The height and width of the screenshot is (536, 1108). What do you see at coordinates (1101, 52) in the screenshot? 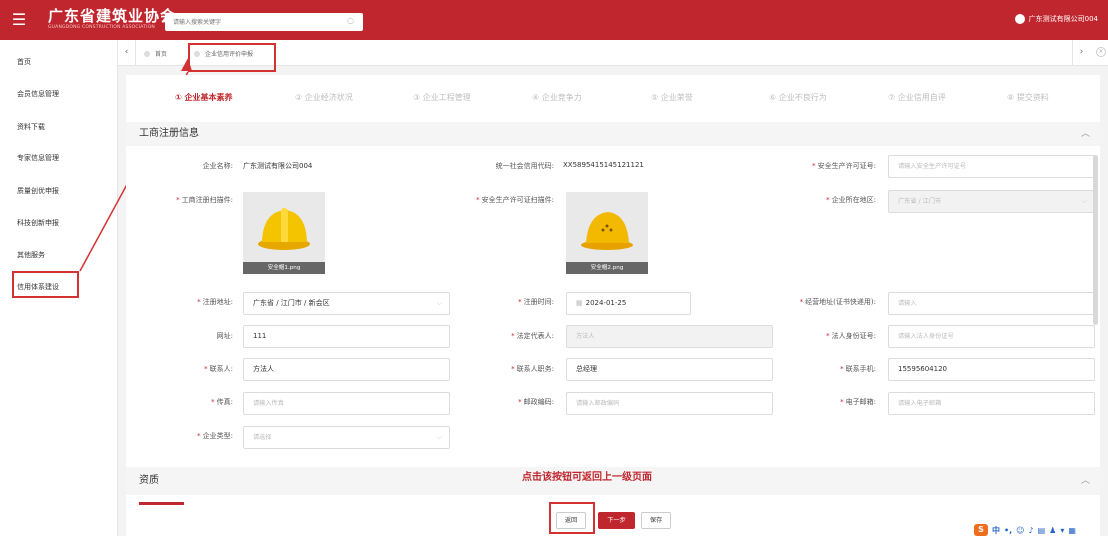
I see `close-icon: ×` at bounding box center [1101, 52].